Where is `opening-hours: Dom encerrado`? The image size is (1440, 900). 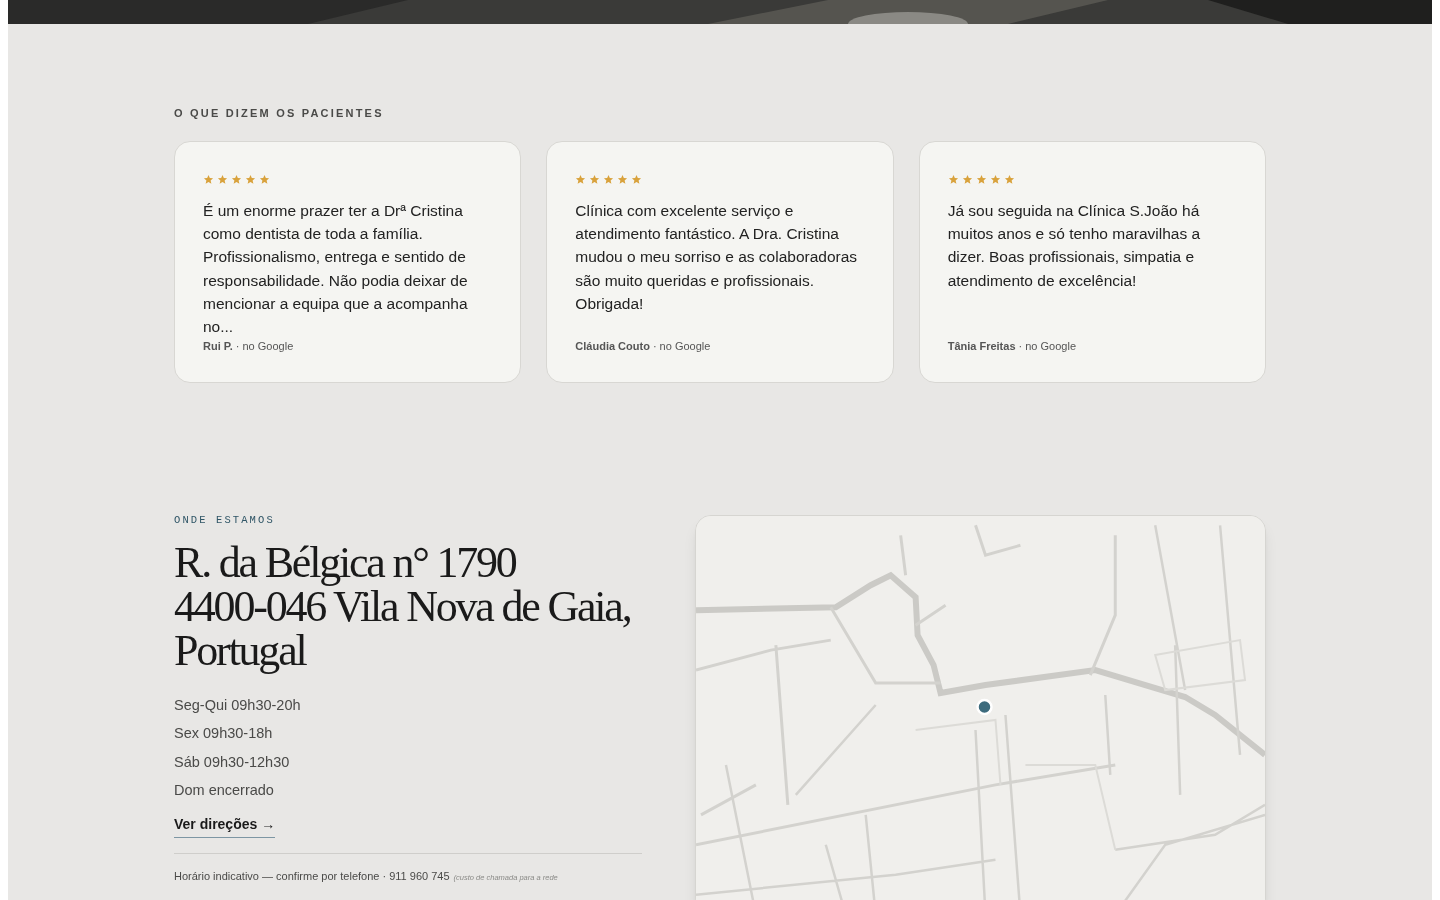
opening-hours: Dom encerrado is located at coordinates (224, 790).